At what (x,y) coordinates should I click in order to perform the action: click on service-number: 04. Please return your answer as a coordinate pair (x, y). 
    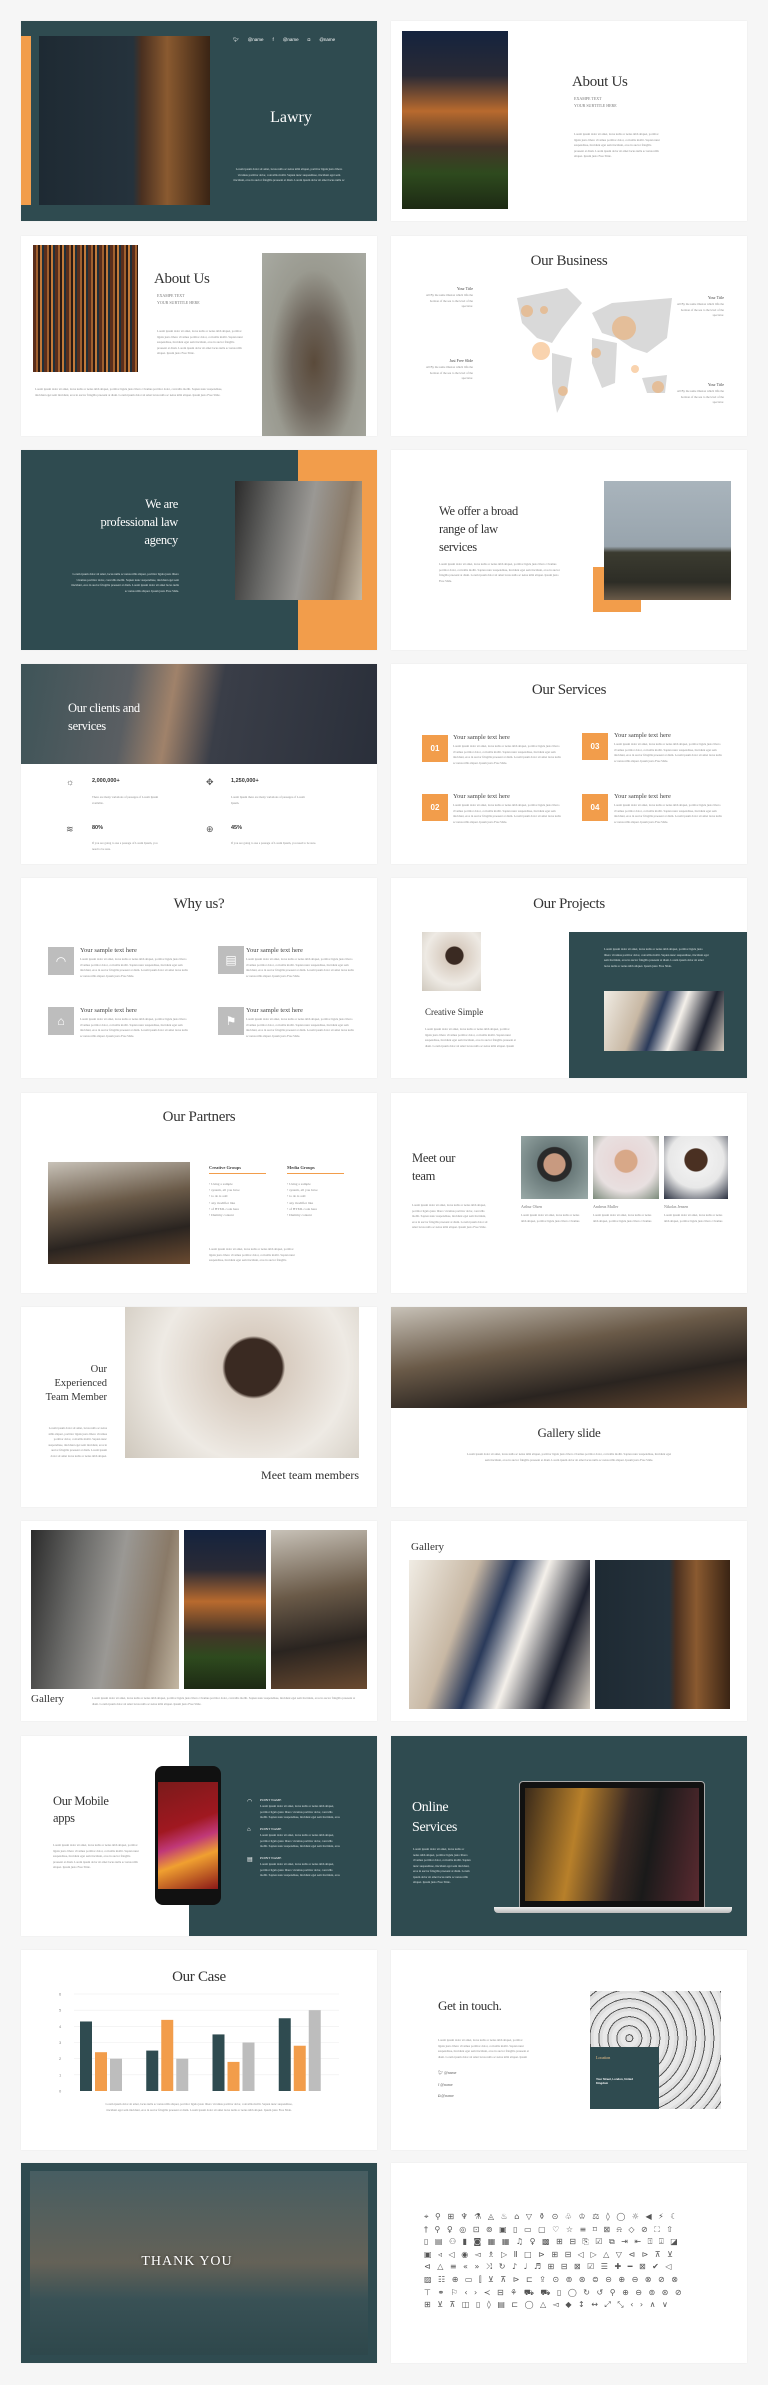
    Looking at the image, I should click on (595, 807).